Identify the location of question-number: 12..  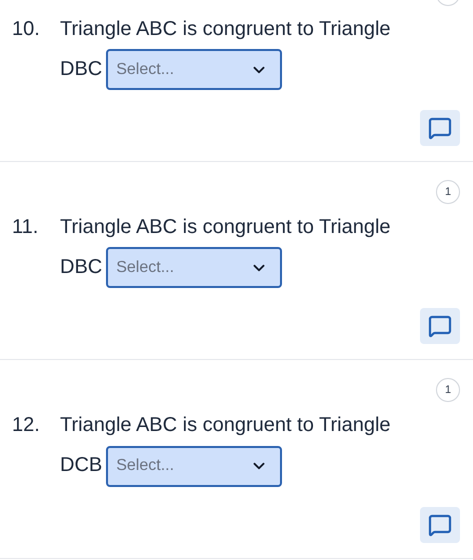
(26, 425).